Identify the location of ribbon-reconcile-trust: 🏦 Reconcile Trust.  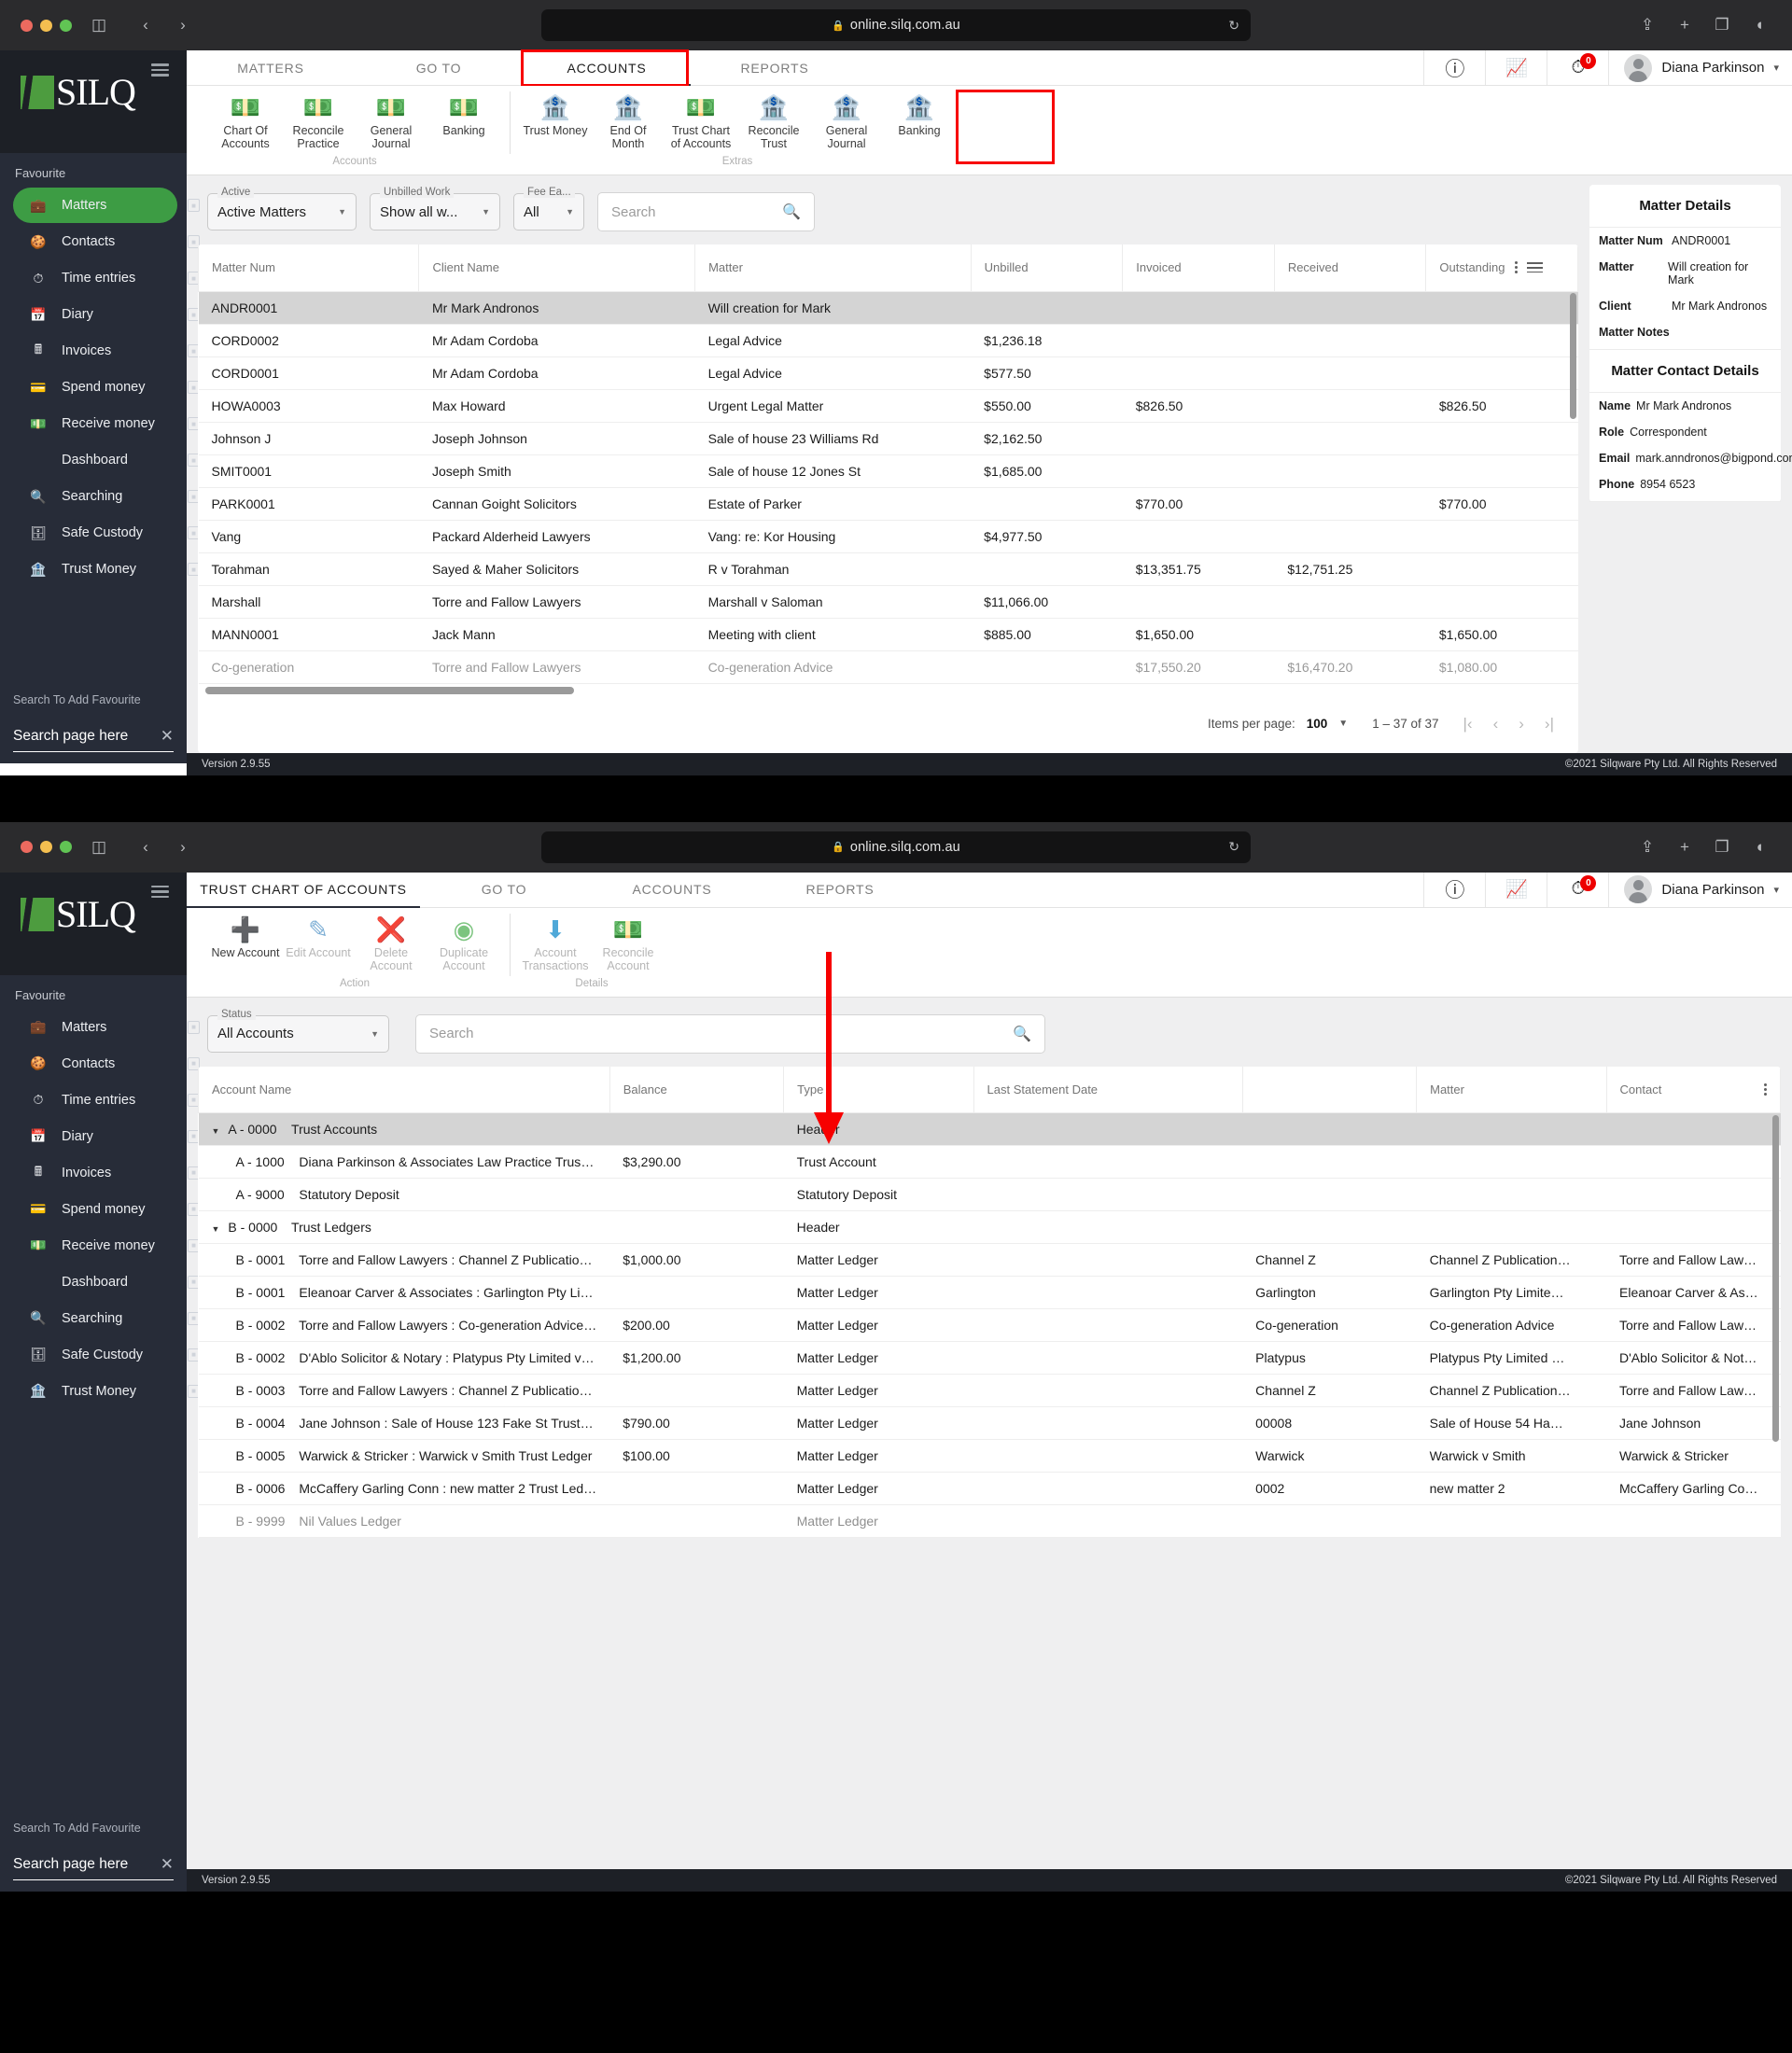
(773, 120).